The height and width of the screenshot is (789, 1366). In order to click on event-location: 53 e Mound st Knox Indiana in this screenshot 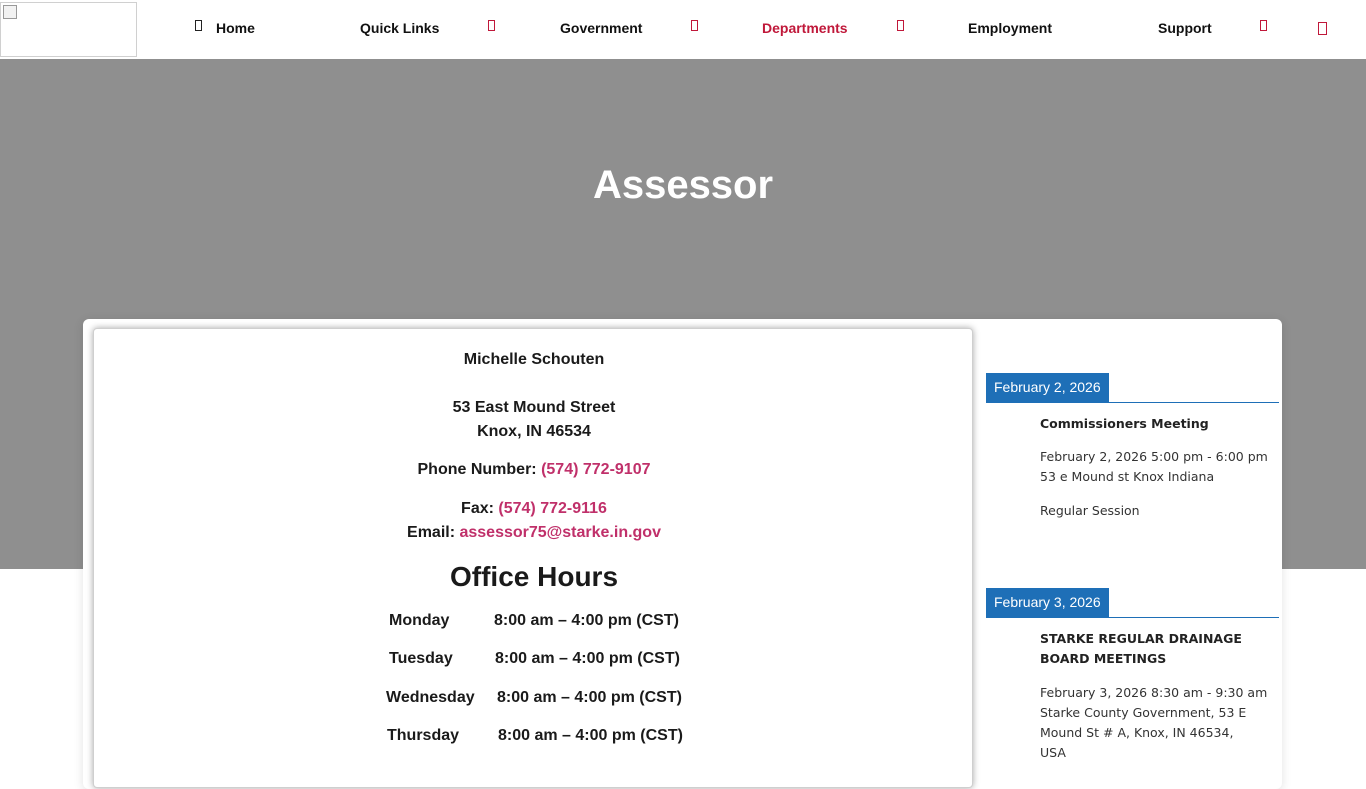, I will do `click(1127, 476)`.